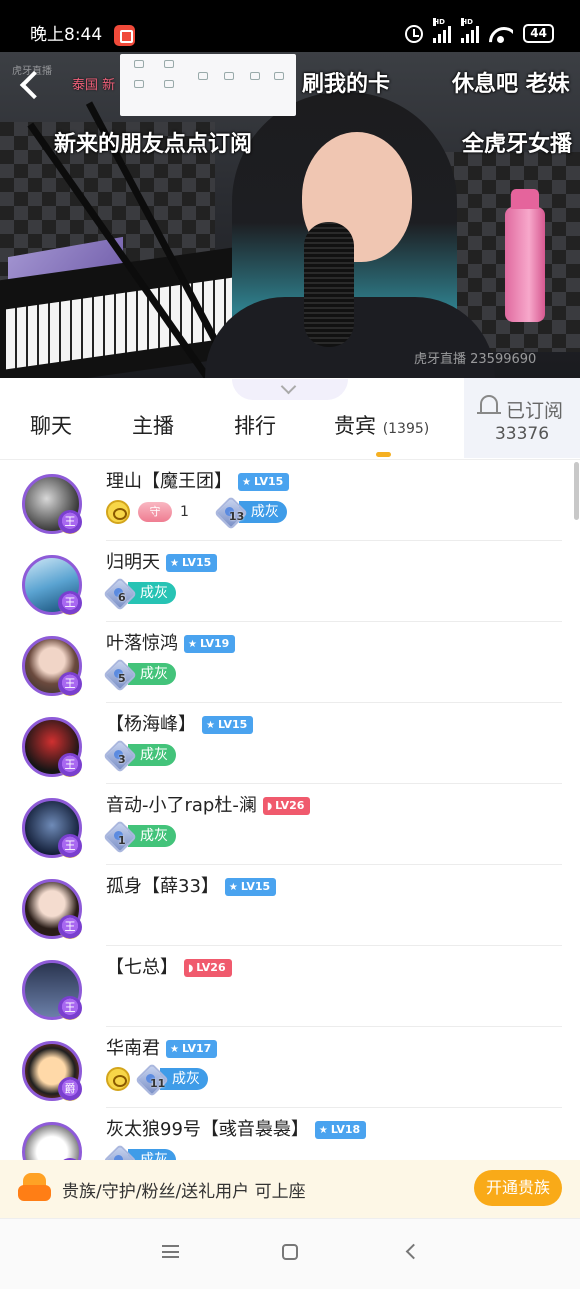 Image resolution: width=580 pixels, height=1289 pixels. What do you see at coordinates (170, 1251) in the screenshot?
I see `menu-icon` at bounding box center [170, 1251].